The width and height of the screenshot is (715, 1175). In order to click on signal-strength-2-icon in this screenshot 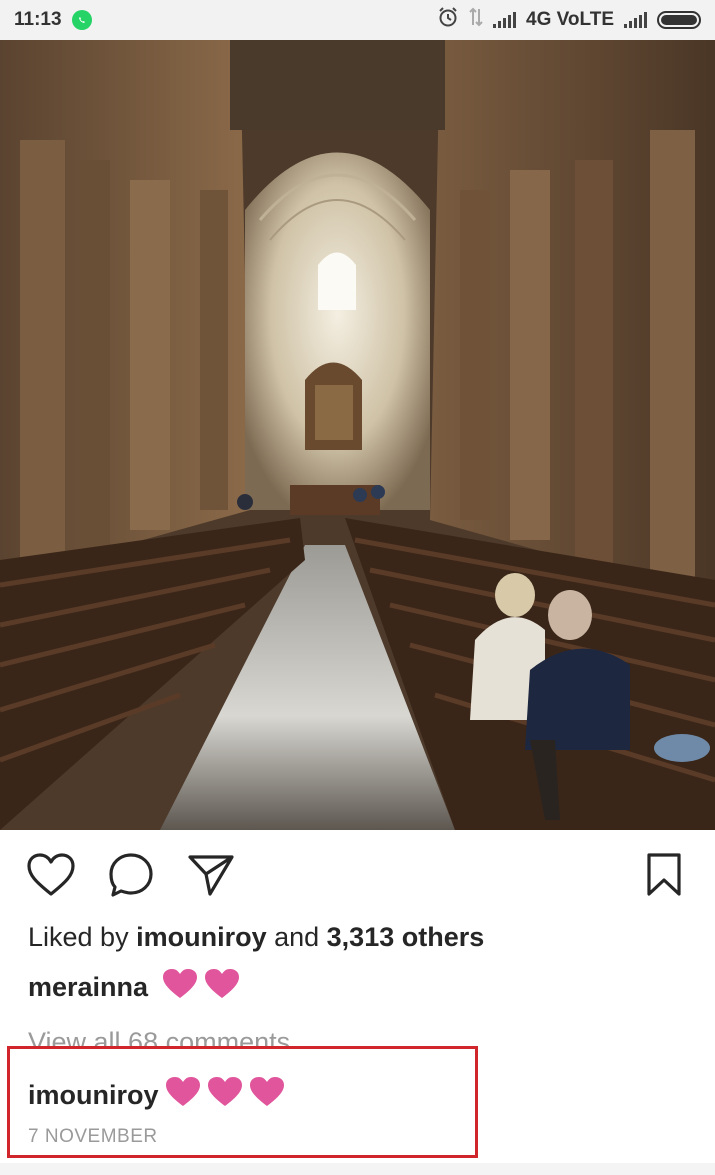, I will do `click(635, 20)`.